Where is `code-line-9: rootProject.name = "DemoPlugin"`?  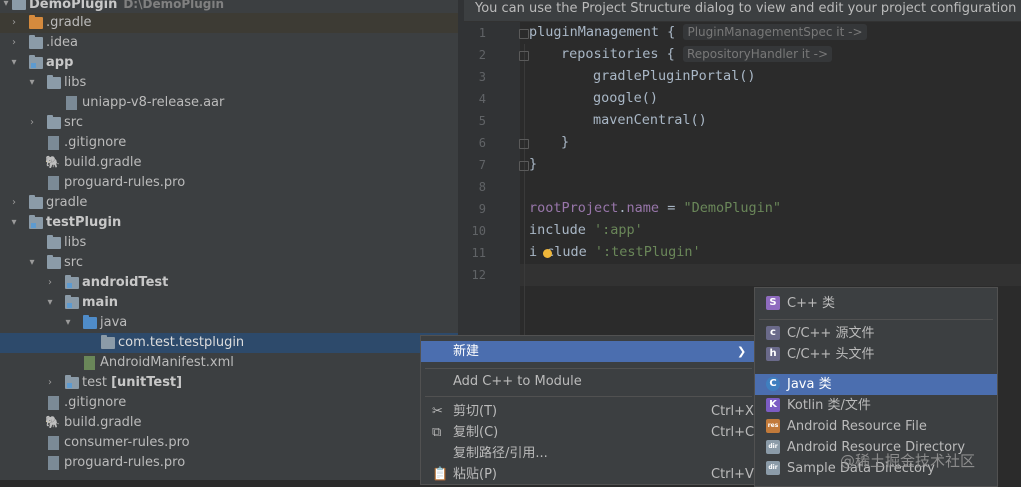
code-line-9: rootProject.name = "DemoPlugin" is located at coordinates (655, 208).